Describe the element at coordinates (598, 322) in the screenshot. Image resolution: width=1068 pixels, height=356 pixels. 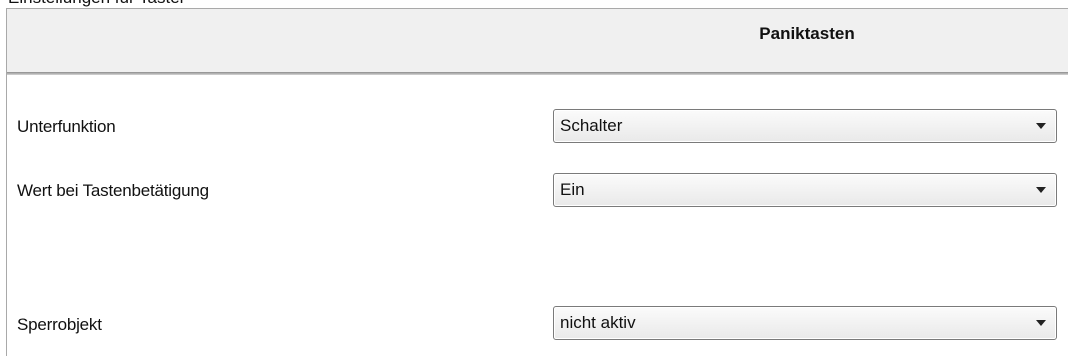
I see `sperrobjekt-value: nicht aktiv` at that location.